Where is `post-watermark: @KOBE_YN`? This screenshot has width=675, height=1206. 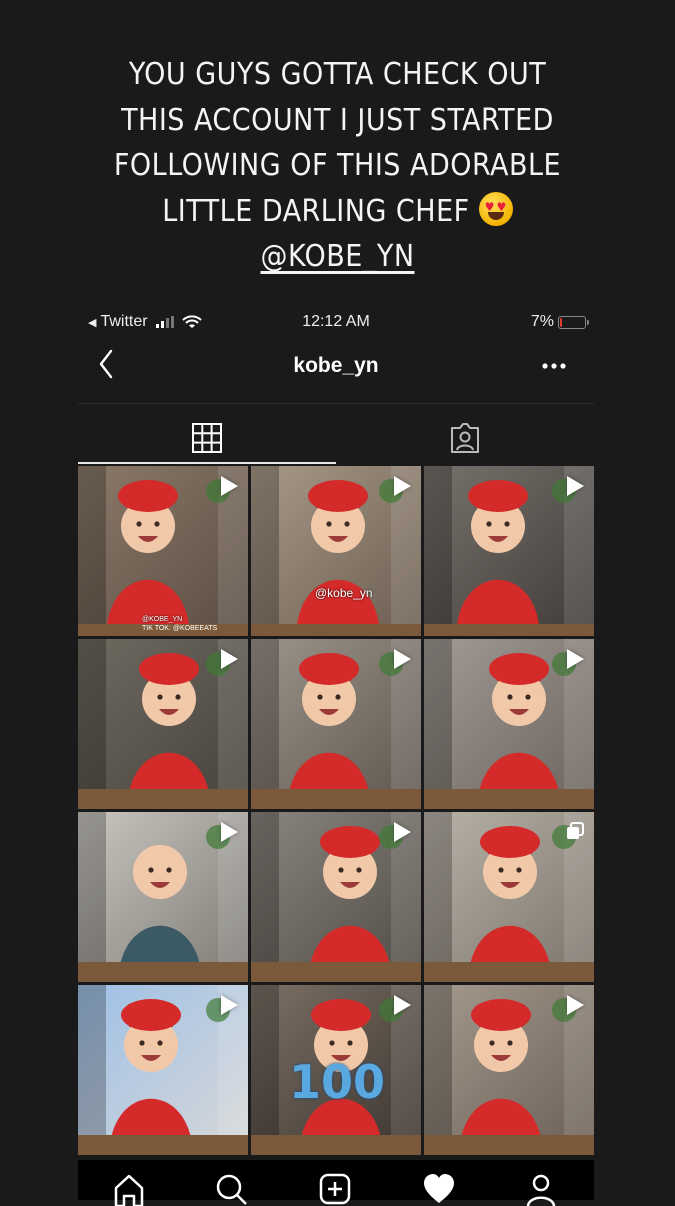 post-watermark: @KOBE_YN is located at coordinates (162, 619).